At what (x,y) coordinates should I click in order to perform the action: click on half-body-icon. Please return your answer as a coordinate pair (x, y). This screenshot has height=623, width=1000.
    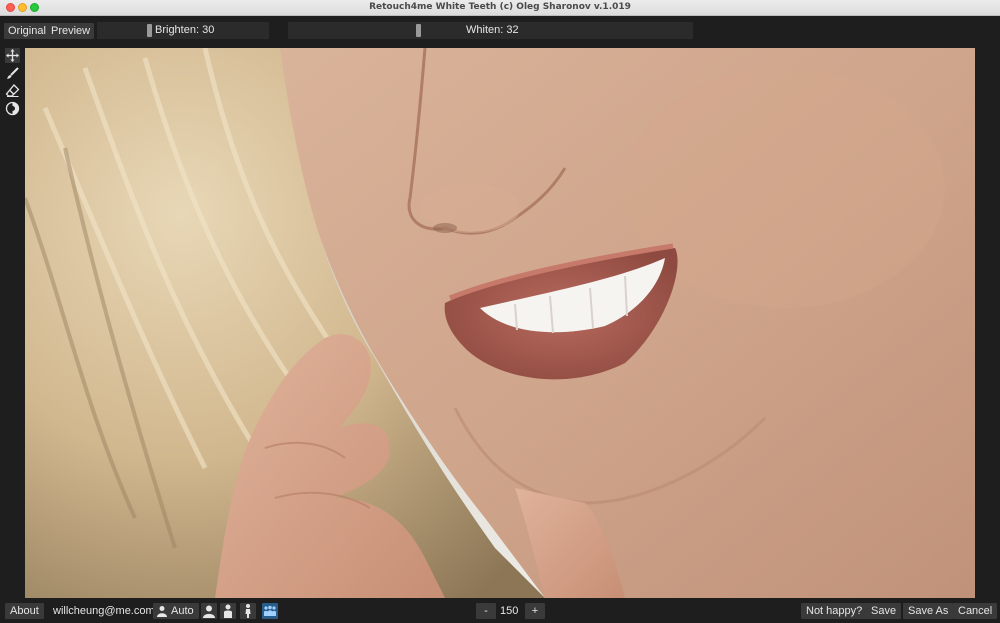
    Looking at the image, I should click on (228, 611).